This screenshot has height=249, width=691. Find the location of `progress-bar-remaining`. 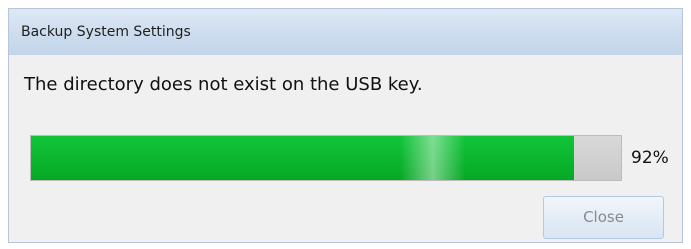

progress-bar-remaining is located at coordinates (597, 158).